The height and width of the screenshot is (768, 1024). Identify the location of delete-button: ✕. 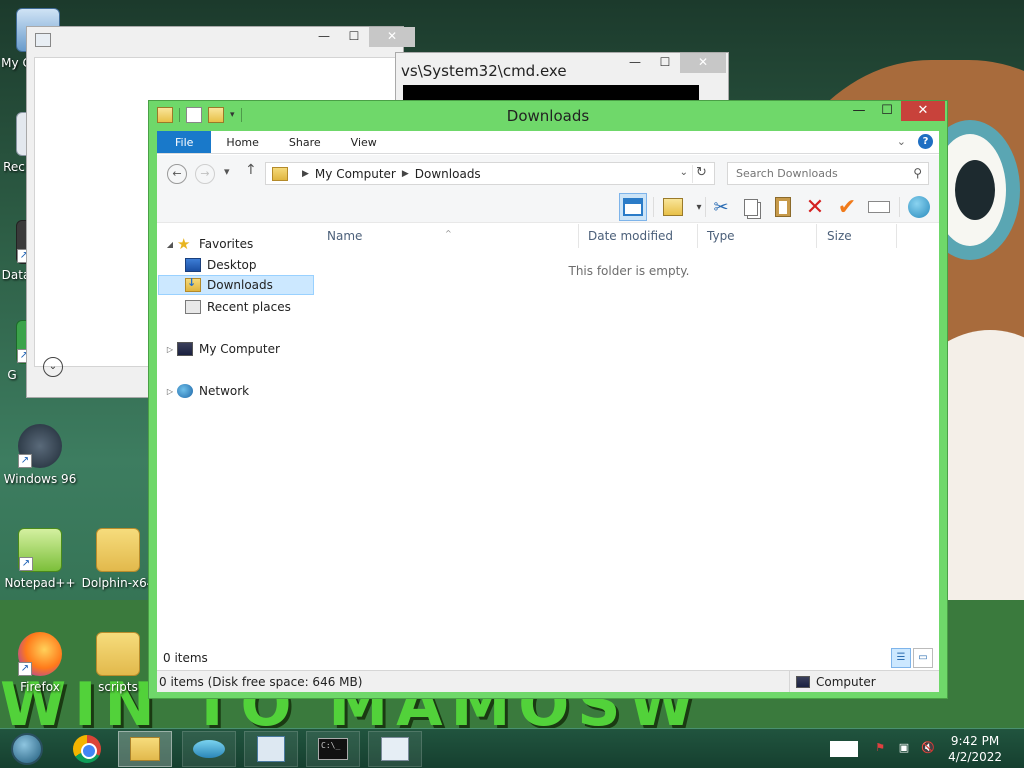
(815, 207).